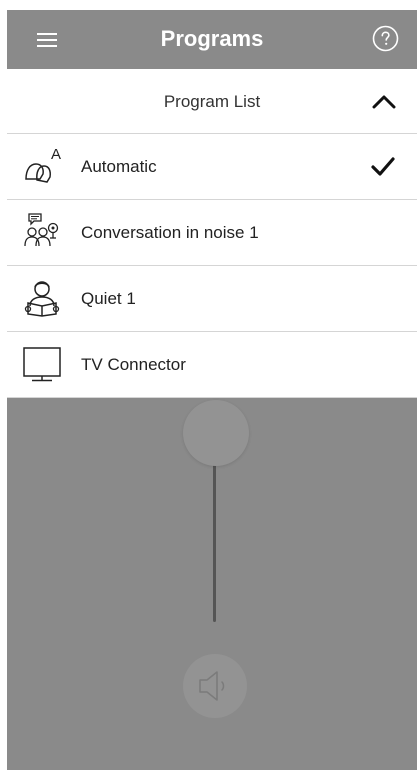  What do you see at coordinates (216, 433) in the screenshot?
I see `volume-slider-thumb` at bounding box center [216, 433].